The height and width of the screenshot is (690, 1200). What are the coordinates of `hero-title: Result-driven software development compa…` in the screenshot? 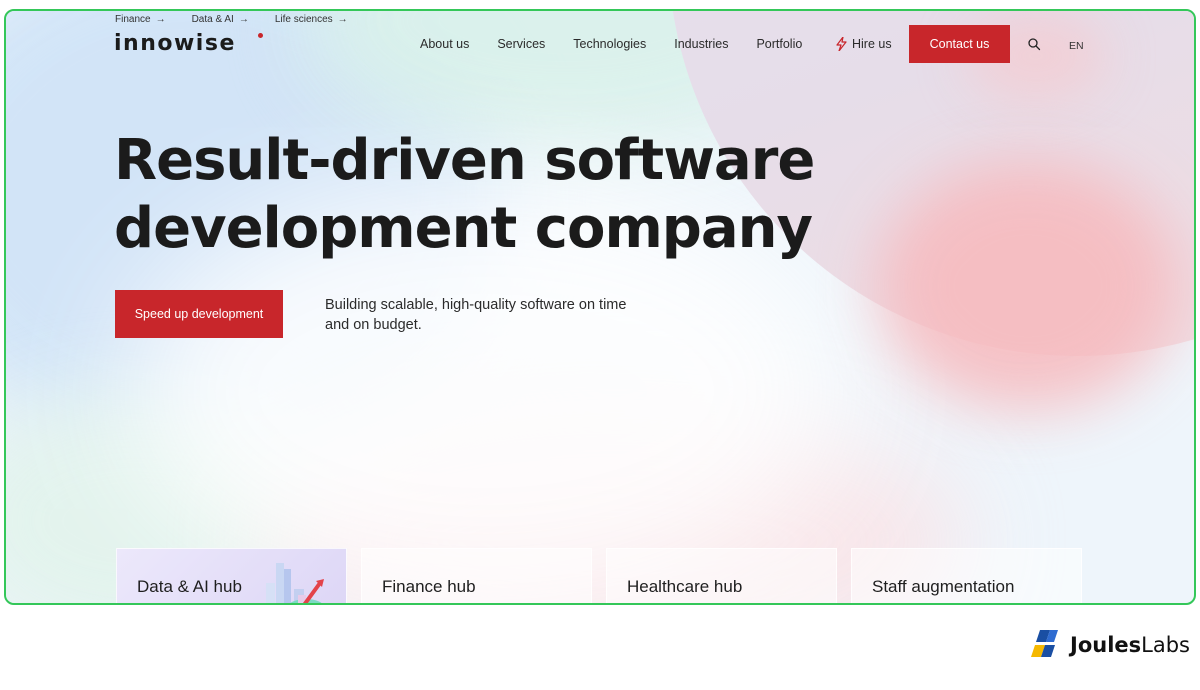 It's located at (474, 195).